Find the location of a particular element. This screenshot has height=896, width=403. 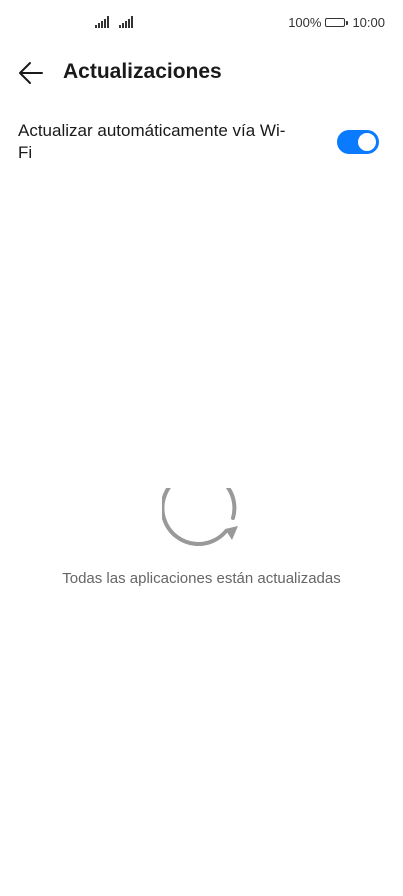

auto-update-toggle is located at coordinates (358, 142).